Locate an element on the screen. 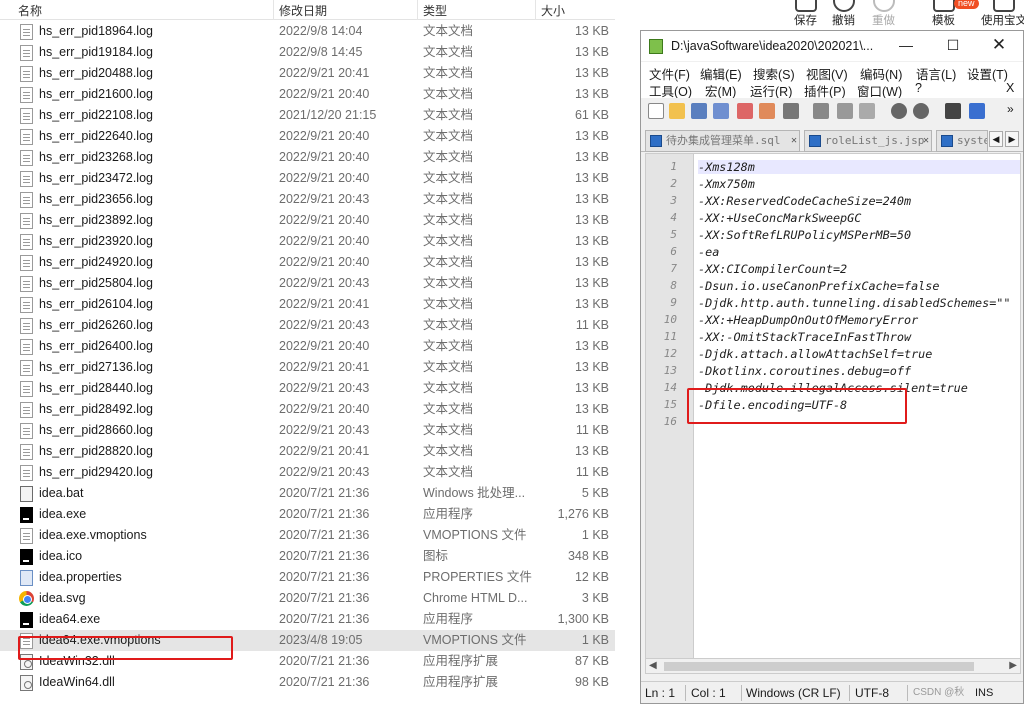  new-file-icon is located at coordinates (656, 111).